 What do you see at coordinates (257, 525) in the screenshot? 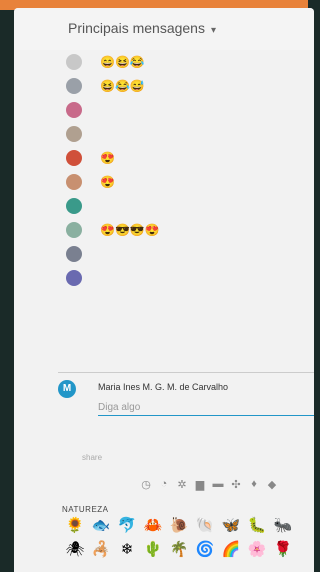
I see `emoji-icon: 🐛` at bounding box center [257, 525].